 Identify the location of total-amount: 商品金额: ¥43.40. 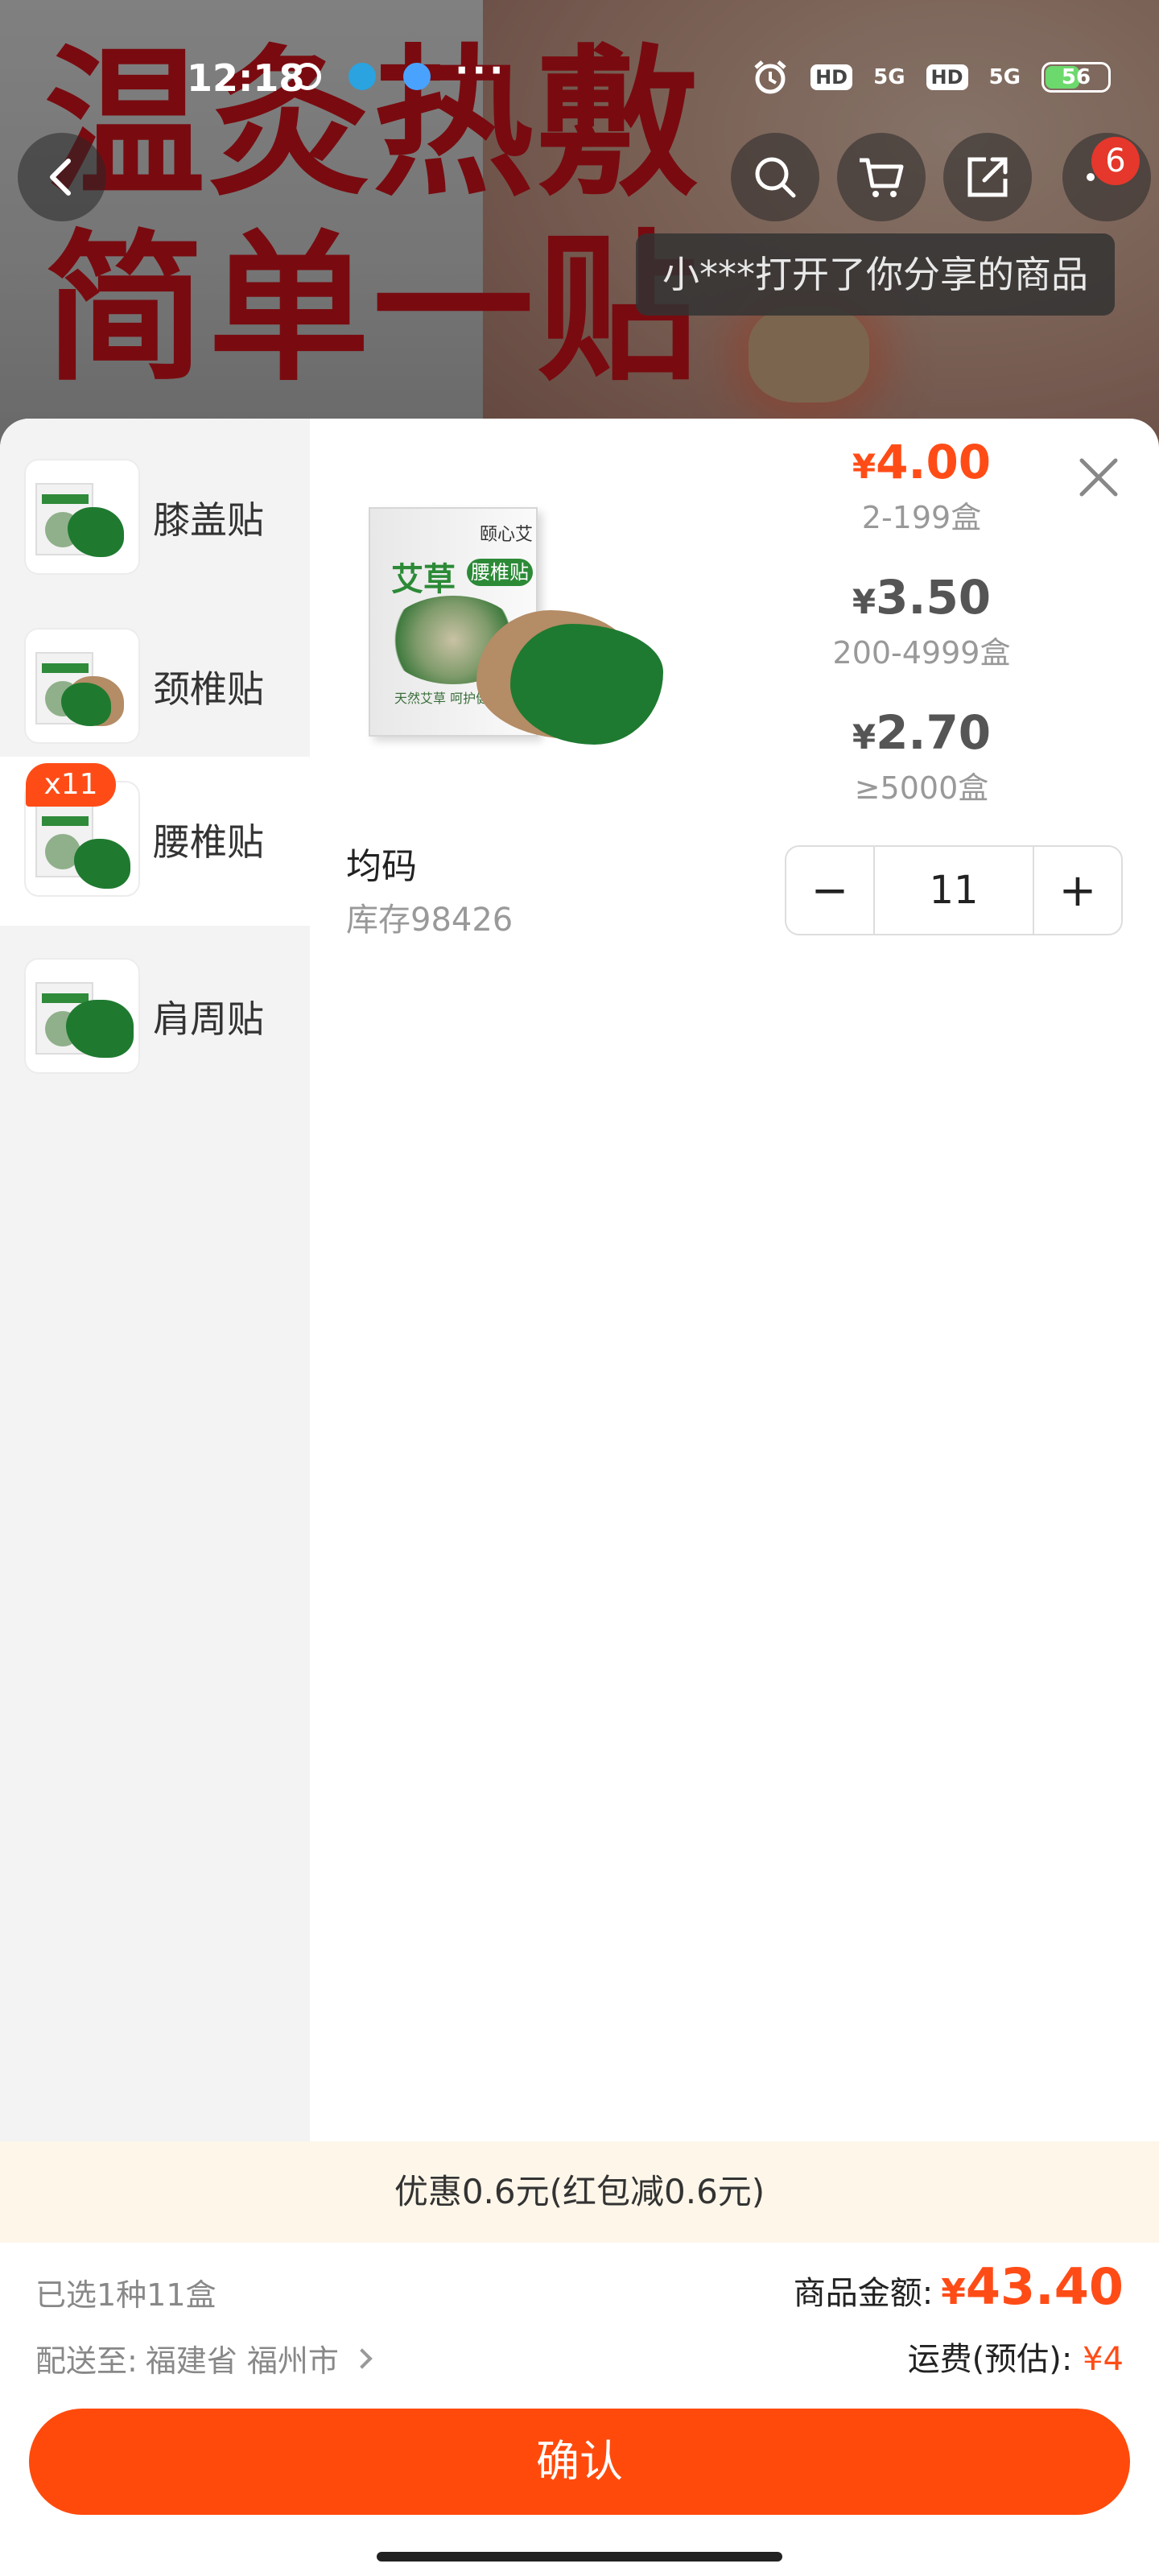
(959, 2286).